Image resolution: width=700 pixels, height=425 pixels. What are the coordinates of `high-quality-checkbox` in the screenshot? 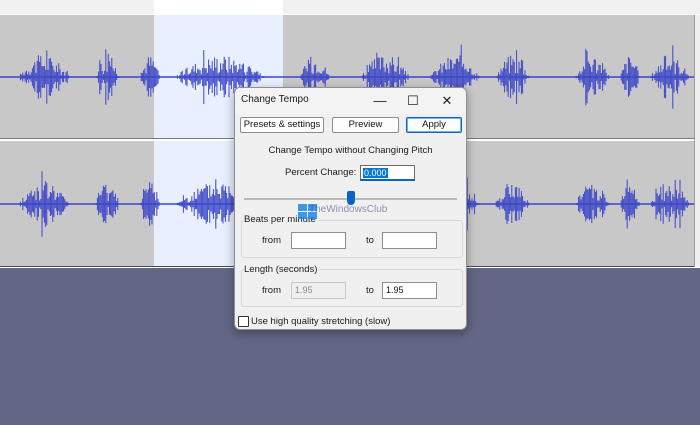 It's located at (243, 321).